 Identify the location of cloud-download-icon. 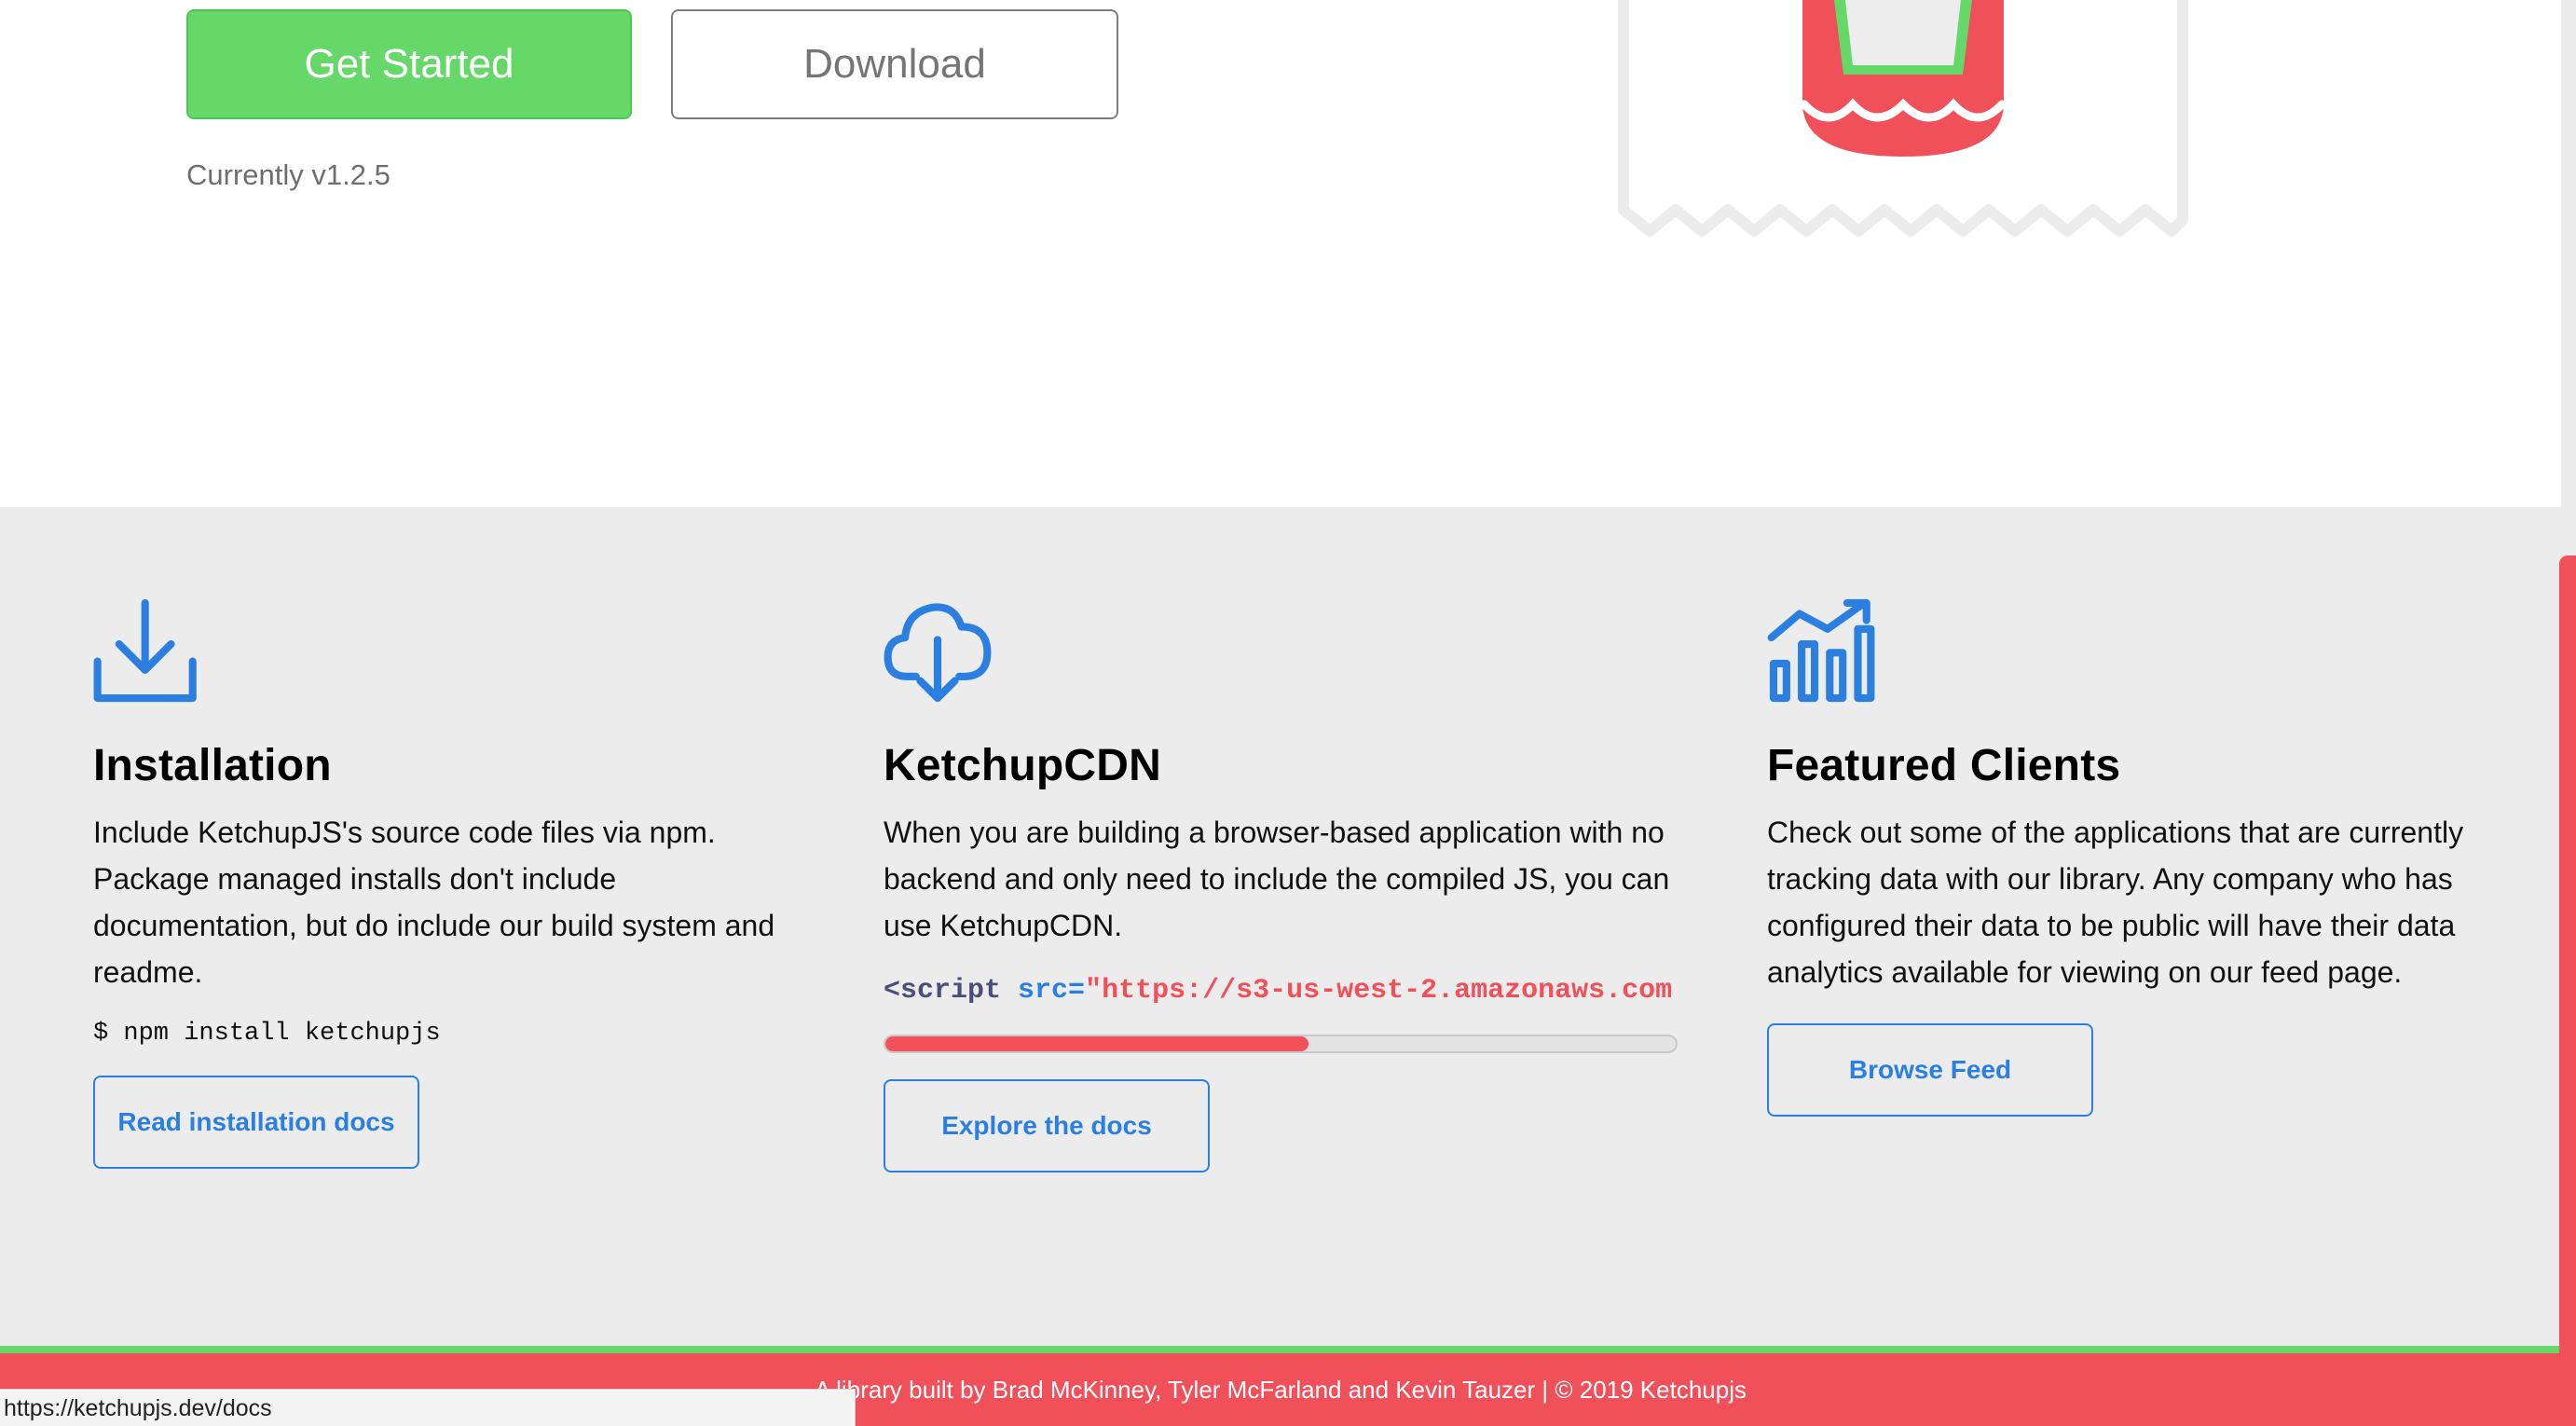
(938, 653).